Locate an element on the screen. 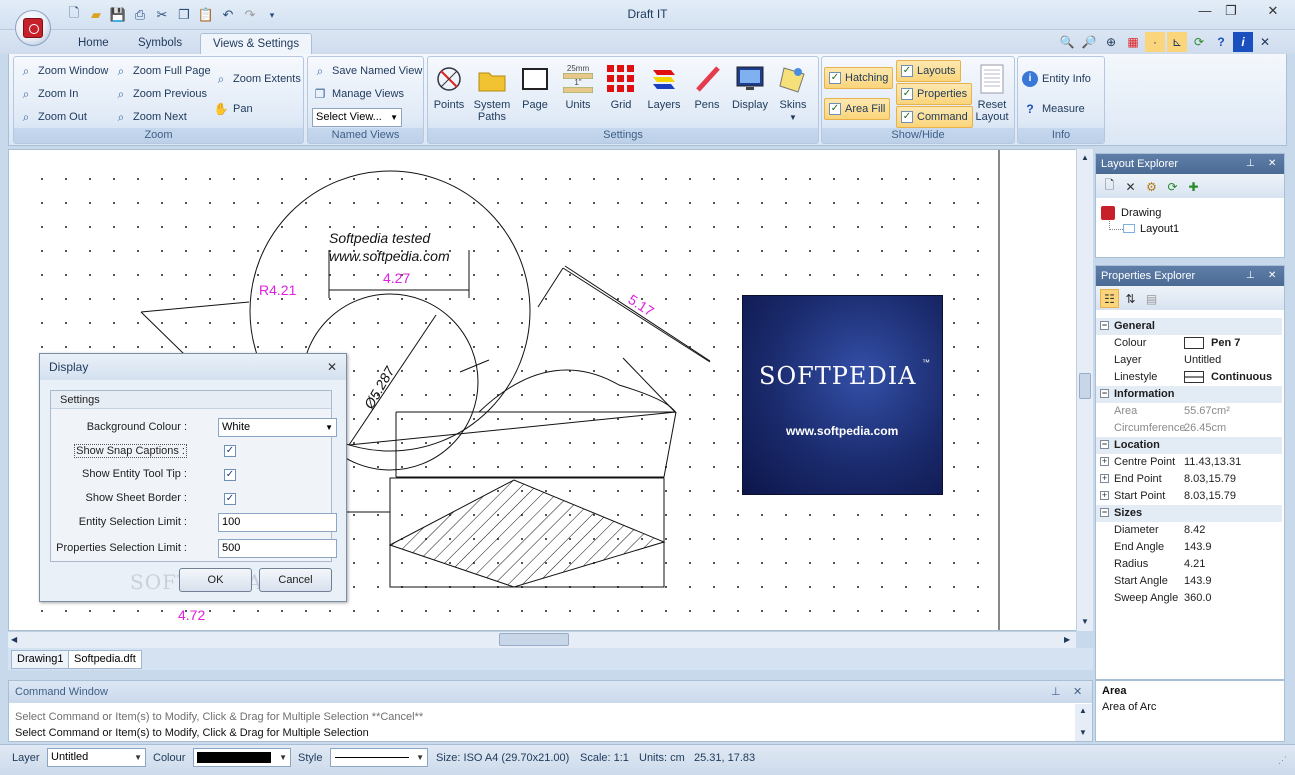  vertical-scrollbar: ▲ ▼ is located at coordinates (1084, 390).